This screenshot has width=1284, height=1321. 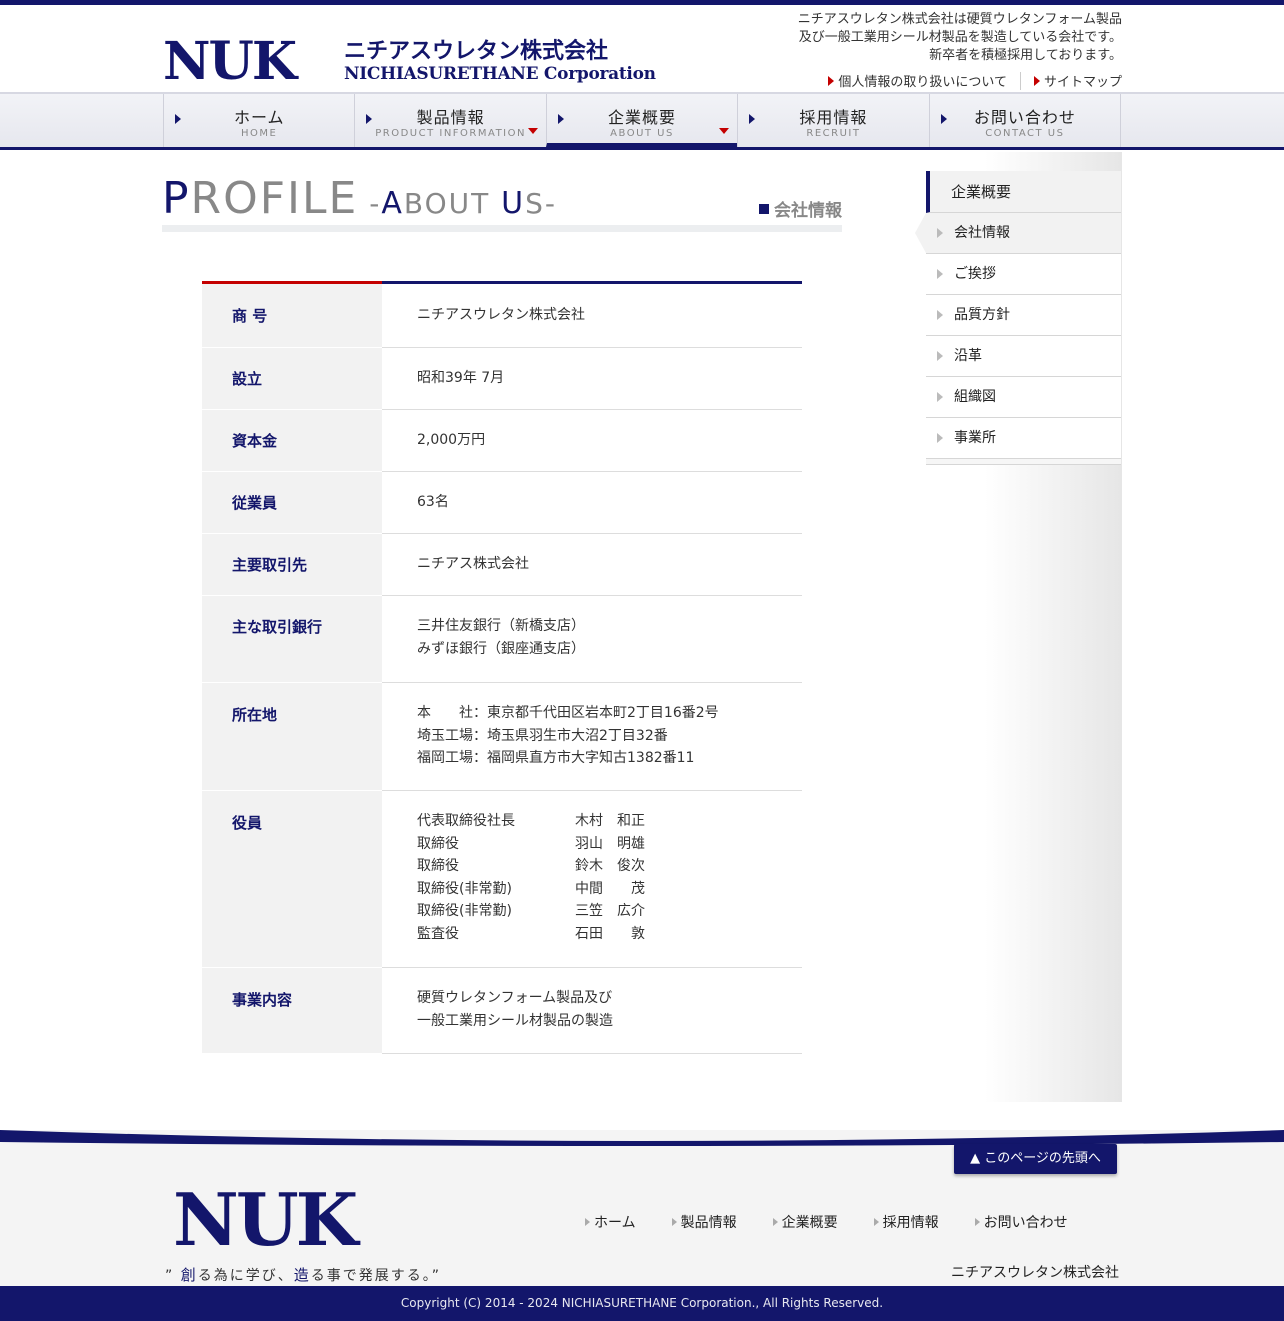 I want to click on sidebar-item-label: ご挨拶, so click(x=975, y=274).